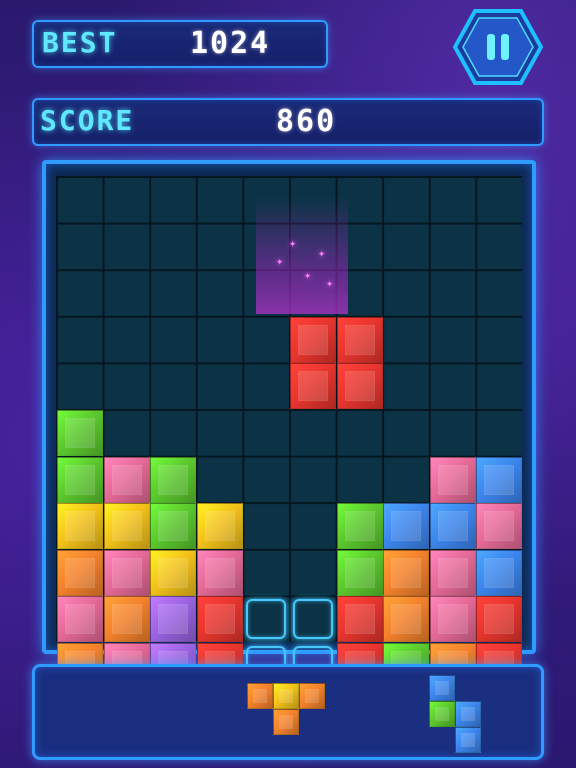 The height and width of the screenshot is (768, 576). Describe the element at coordinates (230, 43) in the screenshot. I see `best-value: 1024` at that location.